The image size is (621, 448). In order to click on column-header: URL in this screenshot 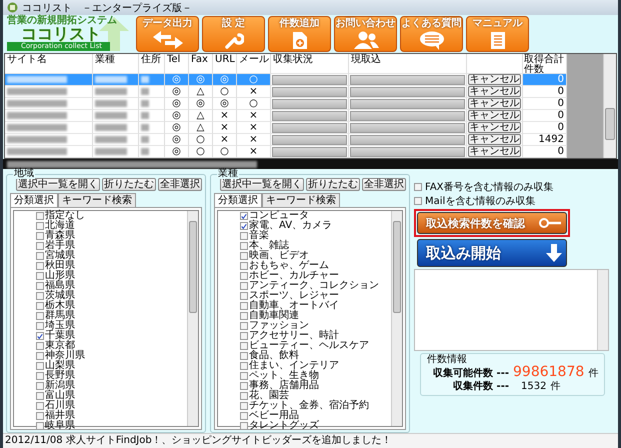, I will do `click(225, 64)`.